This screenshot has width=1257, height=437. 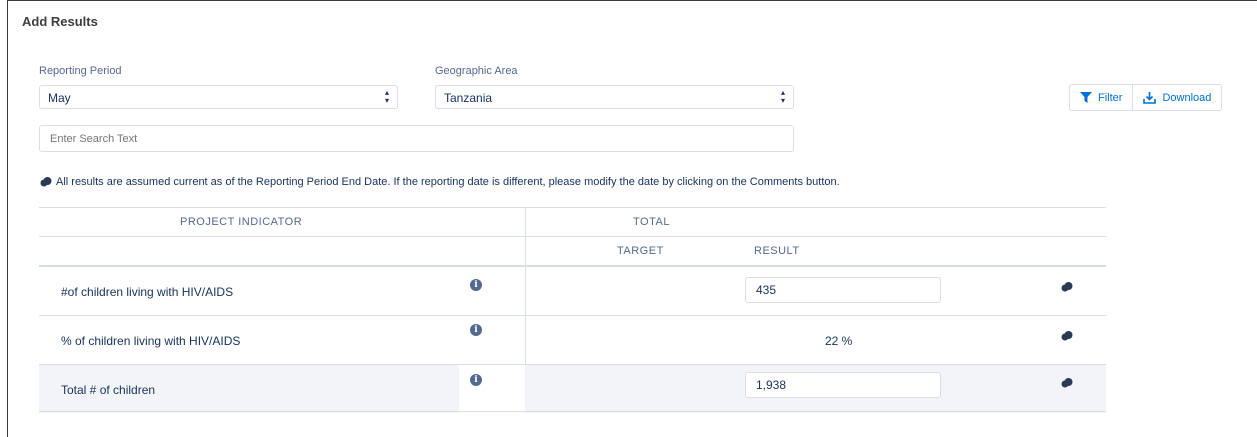 I want to click on header-target: TARGET, so click(x=640, y=251).